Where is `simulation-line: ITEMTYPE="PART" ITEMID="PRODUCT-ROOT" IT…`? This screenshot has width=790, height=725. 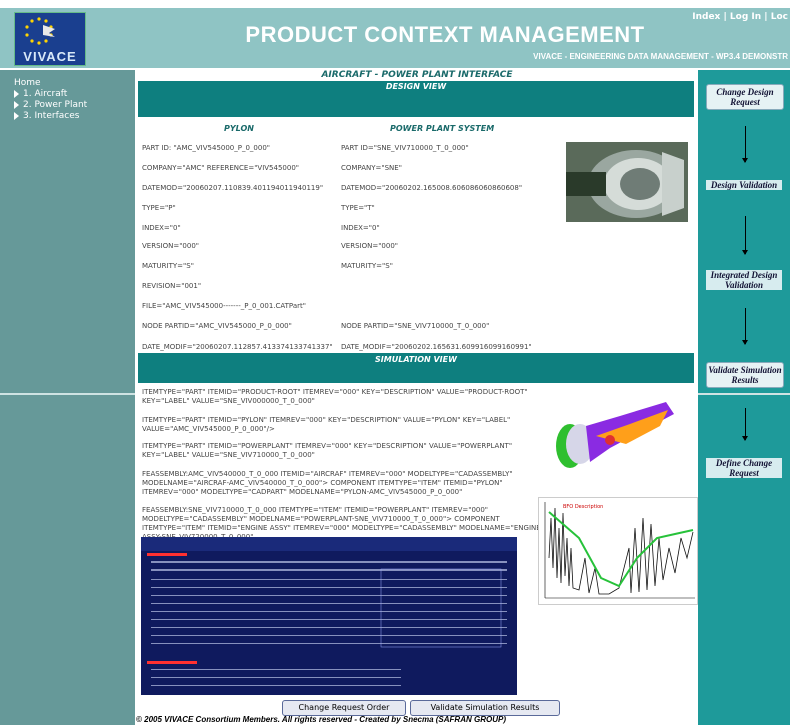 simulation-line: ITEMTYPE="PART" ITEMID="PRODUCT-ROOT" IT… is located at coordinates (335, 396).